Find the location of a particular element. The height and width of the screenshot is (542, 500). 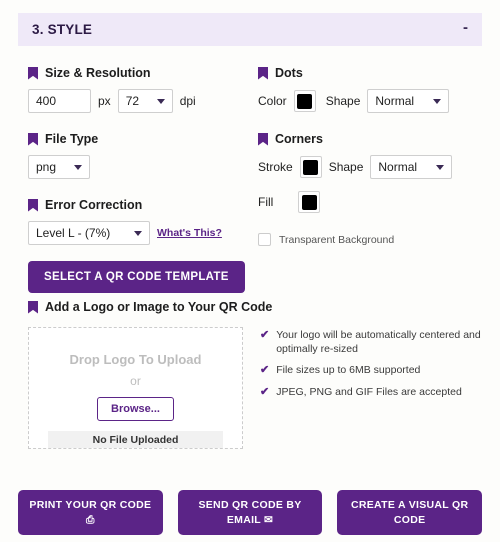

error-correction-controls: Level L - (7%) What's This? is located at coordinates (140, 233).